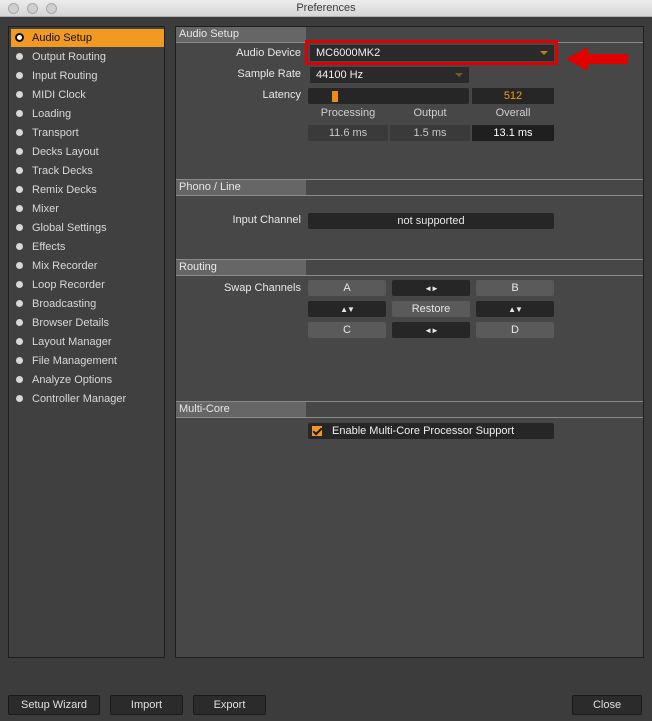 The height and width of the screenshot is (721, 652). Describe the element at coordinates (335, 96) in the screenshot. I see `latency-slider-handle` at that location.